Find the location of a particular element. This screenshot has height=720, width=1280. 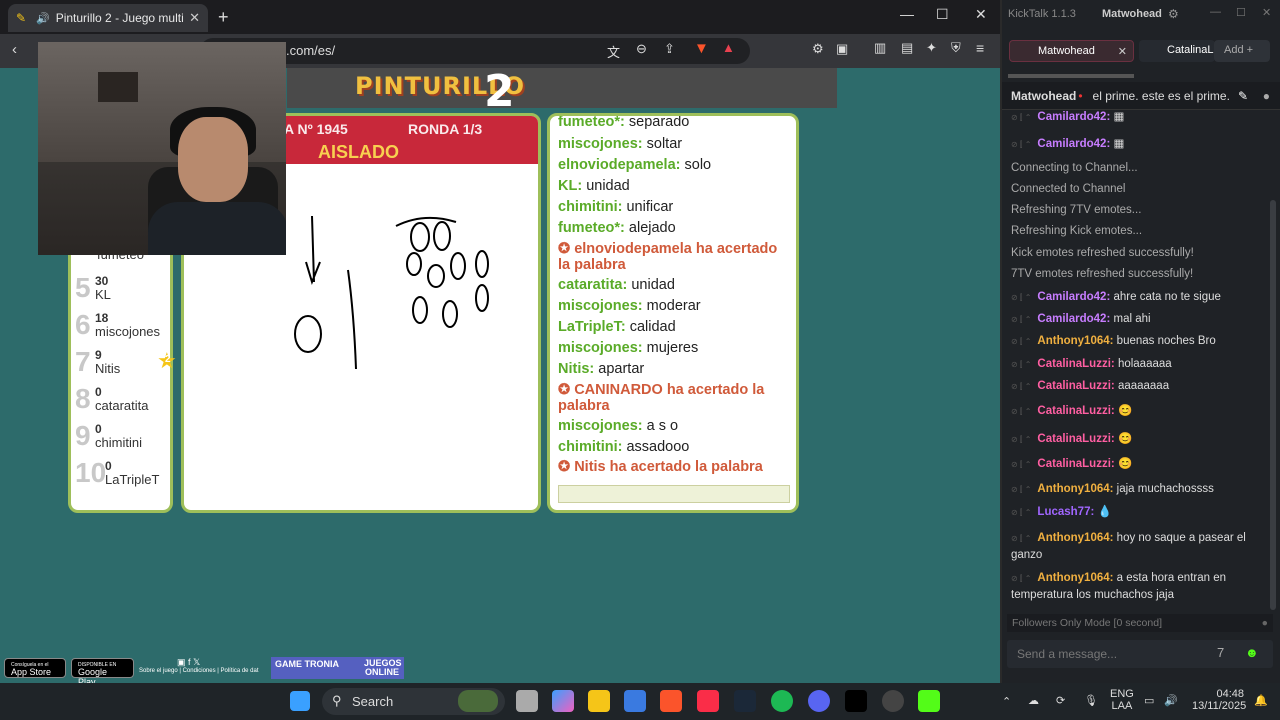

gametronia-banner: GAME TRONIA JUEGOS ONLINE is located at coordinates (337, 668).